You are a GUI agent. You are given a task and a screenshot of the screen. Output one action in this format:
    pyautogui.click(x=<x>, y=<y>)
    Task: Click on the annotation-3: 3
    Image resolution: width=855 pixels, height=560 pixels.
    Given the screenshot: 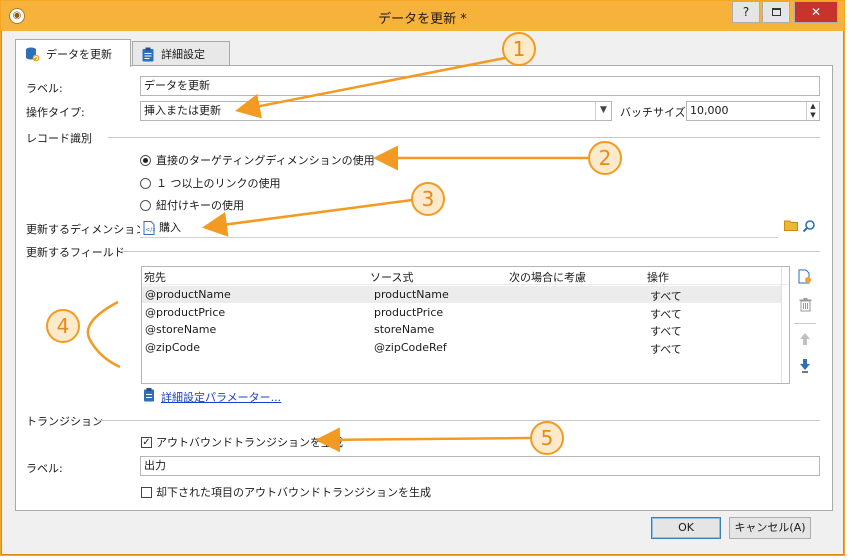 What is the action you would take?
    pyautogui.click(x=428, y=199)
    